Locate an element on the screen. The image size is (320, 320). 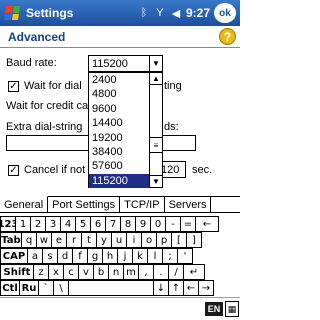
tab-tcp-ip: TCP/IP is located at coordinates (142, 204).